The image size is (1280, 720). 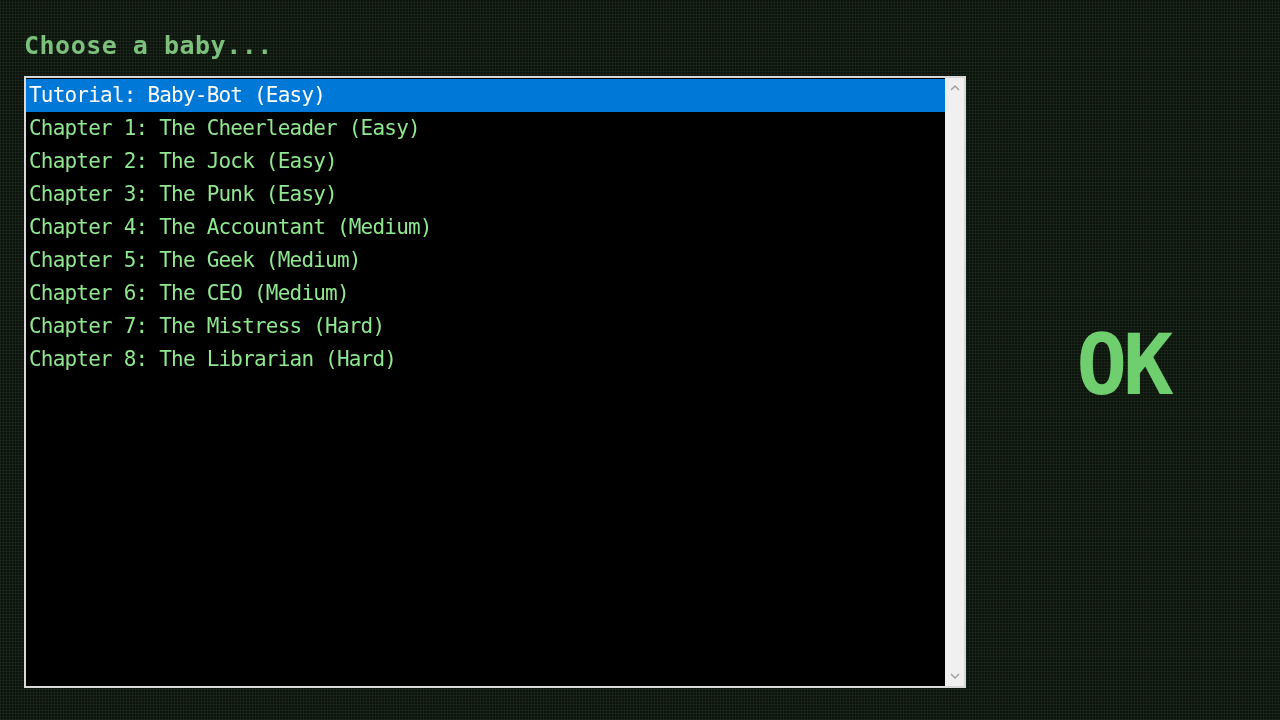 What do you see at coordinates (485, 194) in the screenshot?
I see `level-list-item: Chapter 3: The Punk (Easy)` at bounding box center [485, 194].